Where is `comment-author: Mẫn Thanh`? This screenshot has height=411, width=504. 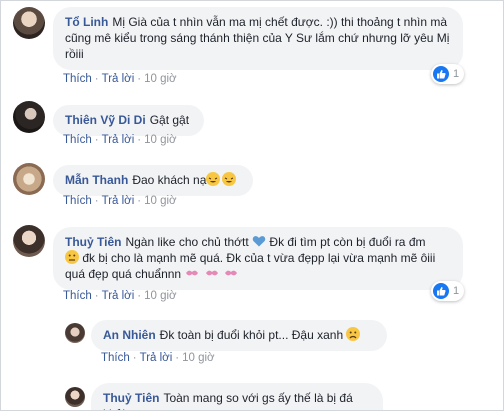
comment-author: Mẫn Thanh is located at coordinates (96, 180).